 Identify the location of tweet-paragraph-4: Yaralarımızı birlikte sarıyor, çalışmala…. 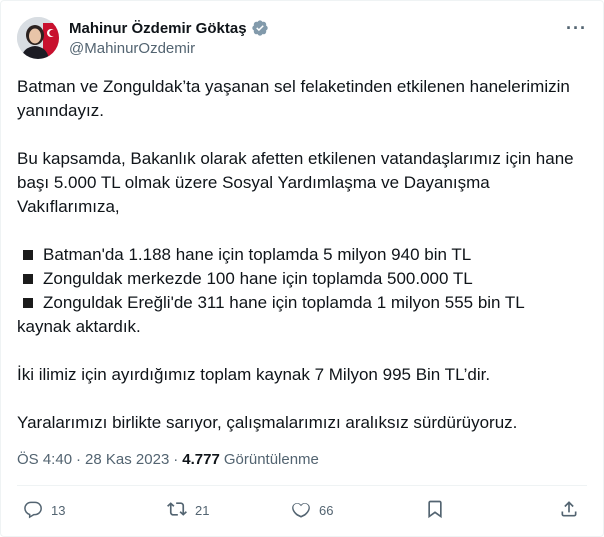
(267, 422).